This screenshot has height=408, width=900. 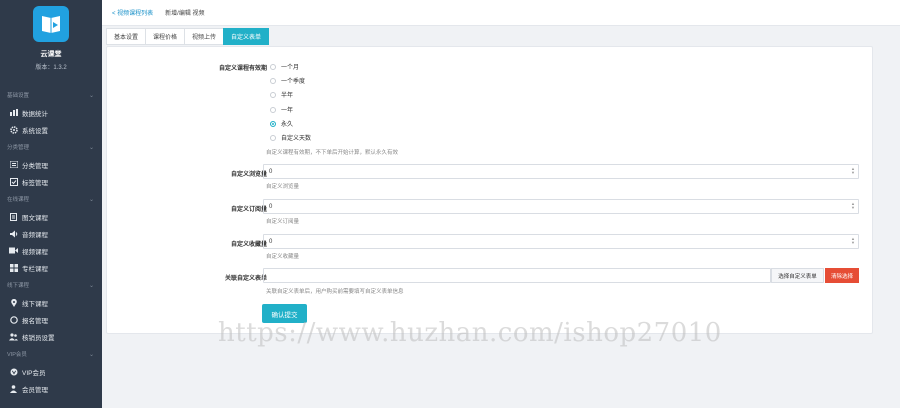 What do you see at coordinates (13, 234) in the screenshot?
I see `audio-icon` at bounding box center [13, 234].